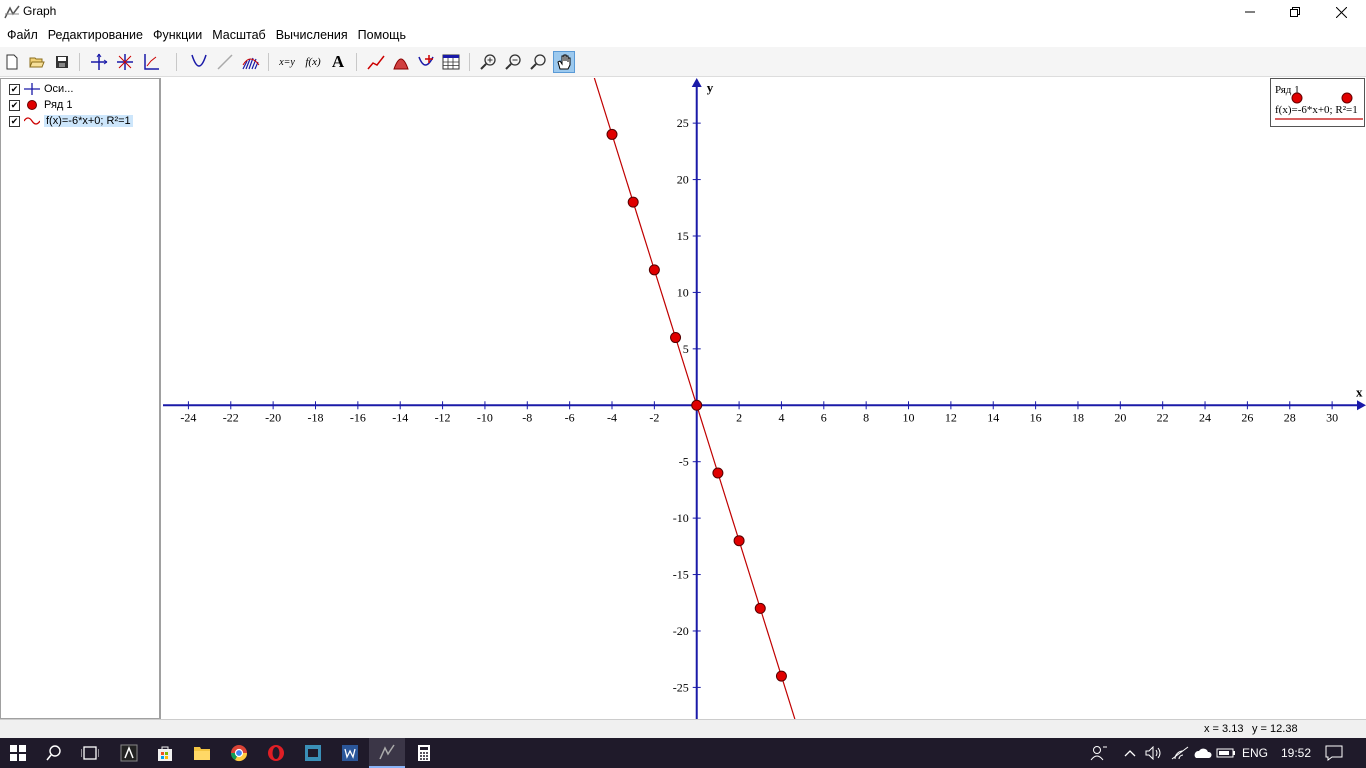 The image size is (1366, 768). I want to click on onedrive-button, so click(1202, 753).